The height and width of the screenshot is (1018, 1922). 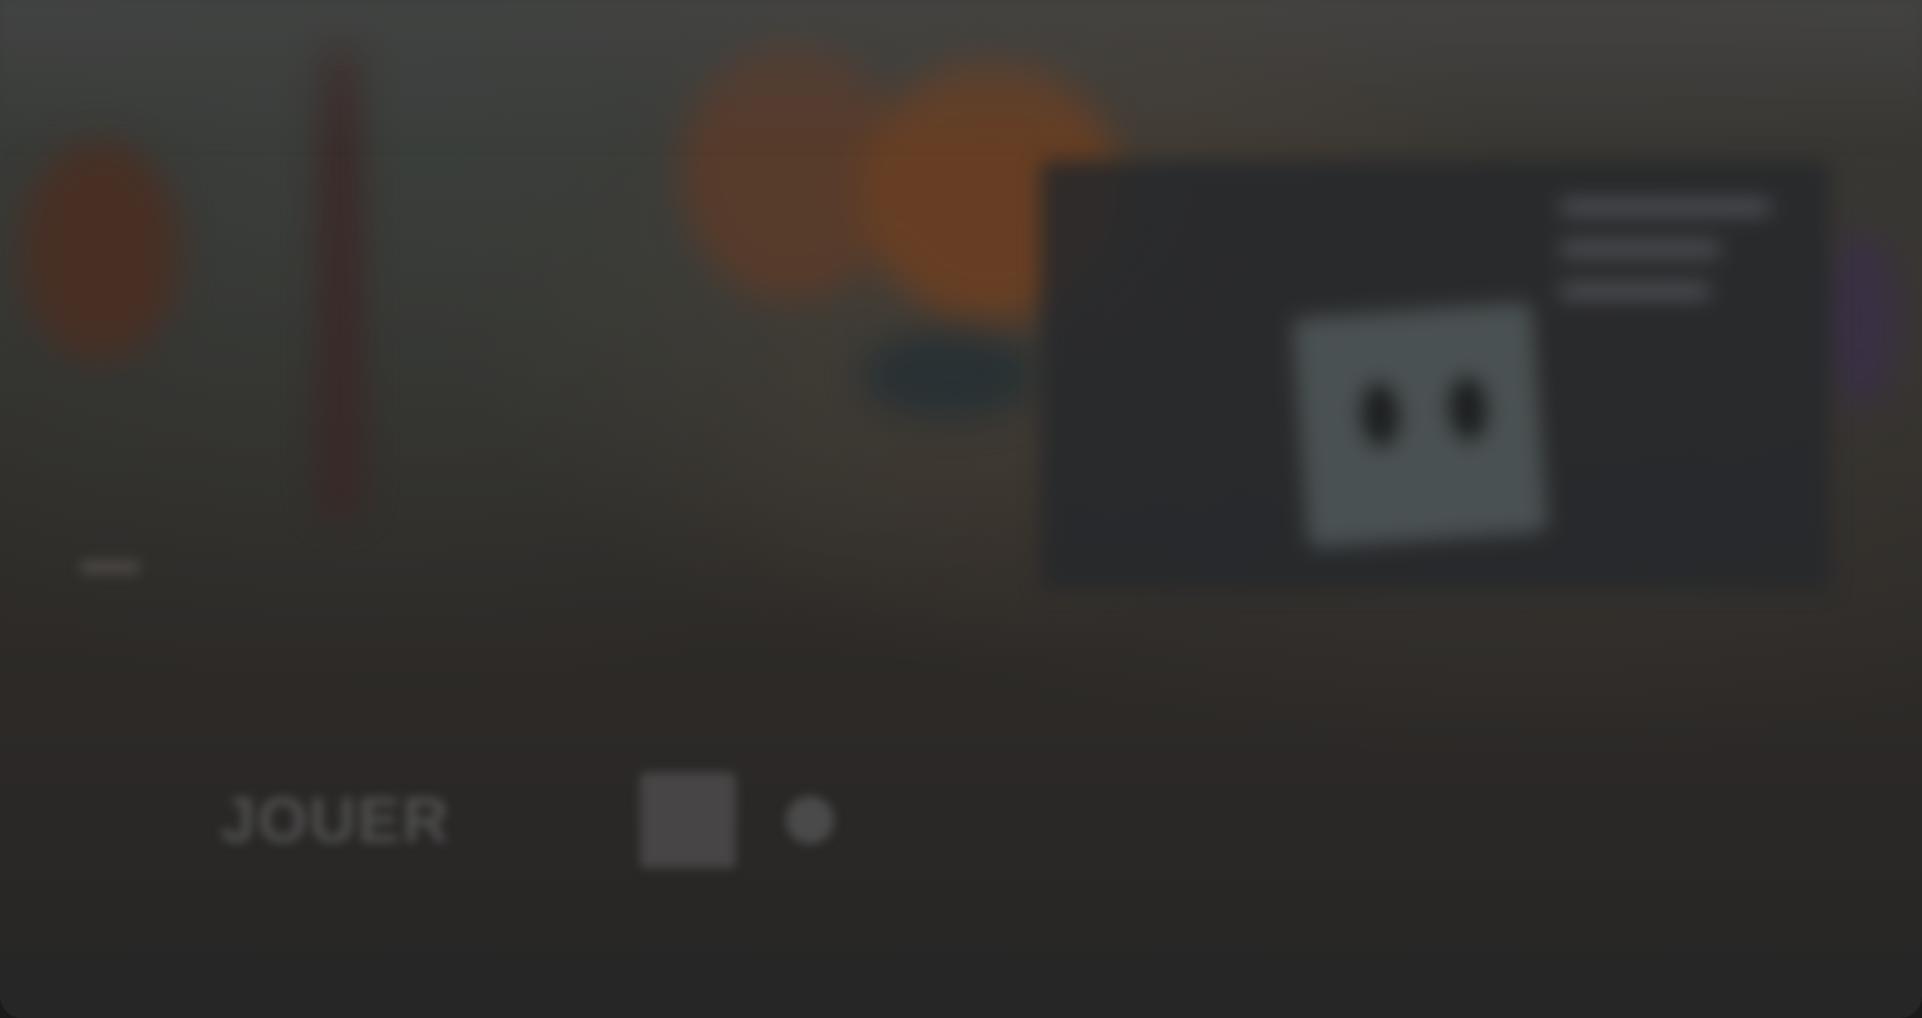 I want to click on news-side-text, so click(x=1665, y=263).